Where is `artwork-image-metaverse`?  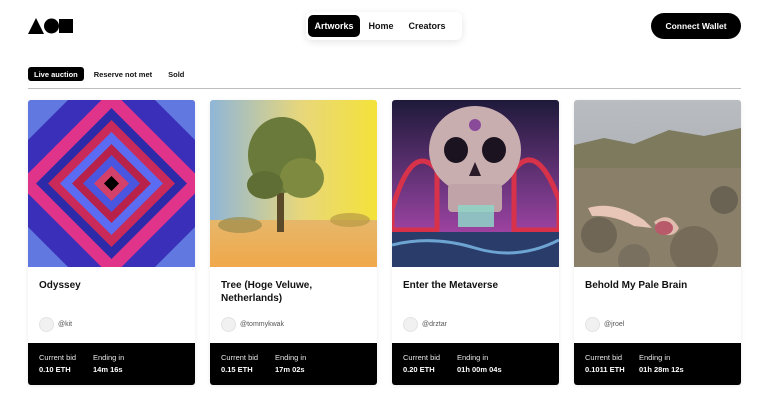
artwork-image-metaverse is located at coordinates (475, 183).